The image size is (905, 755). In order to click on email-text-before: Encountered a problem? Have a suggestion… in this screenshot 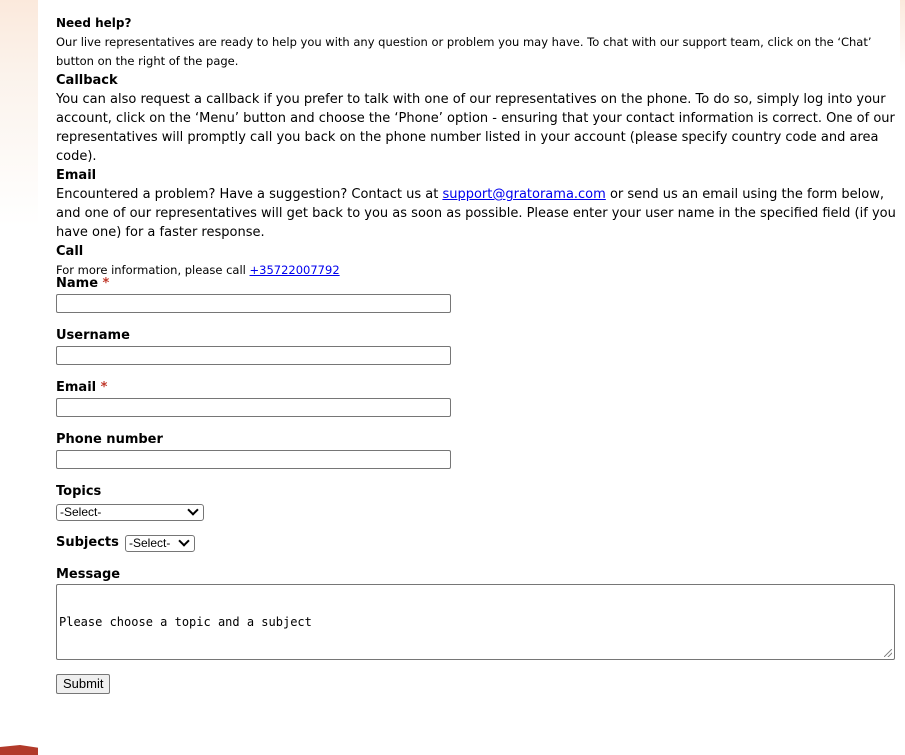, I will do `click(249, 194)`.